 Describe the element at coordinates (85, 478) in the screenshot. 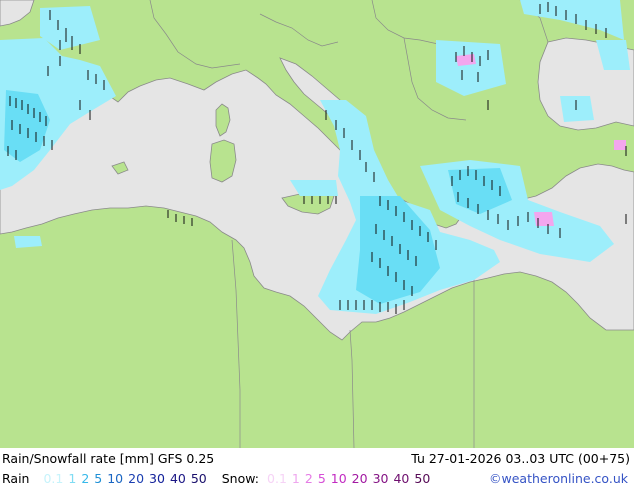

I see `legend-rain-value: 2` at that location.